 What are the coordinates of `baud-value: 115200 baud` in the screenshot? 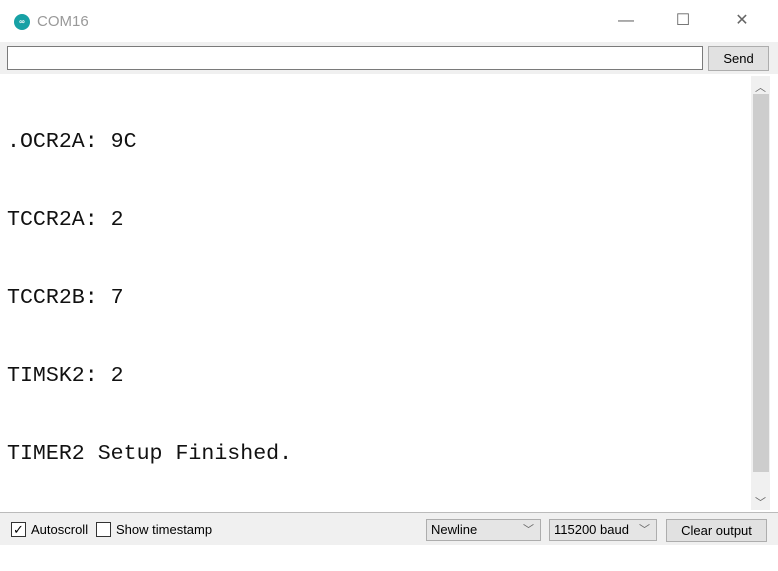 It's located at (591, 529).